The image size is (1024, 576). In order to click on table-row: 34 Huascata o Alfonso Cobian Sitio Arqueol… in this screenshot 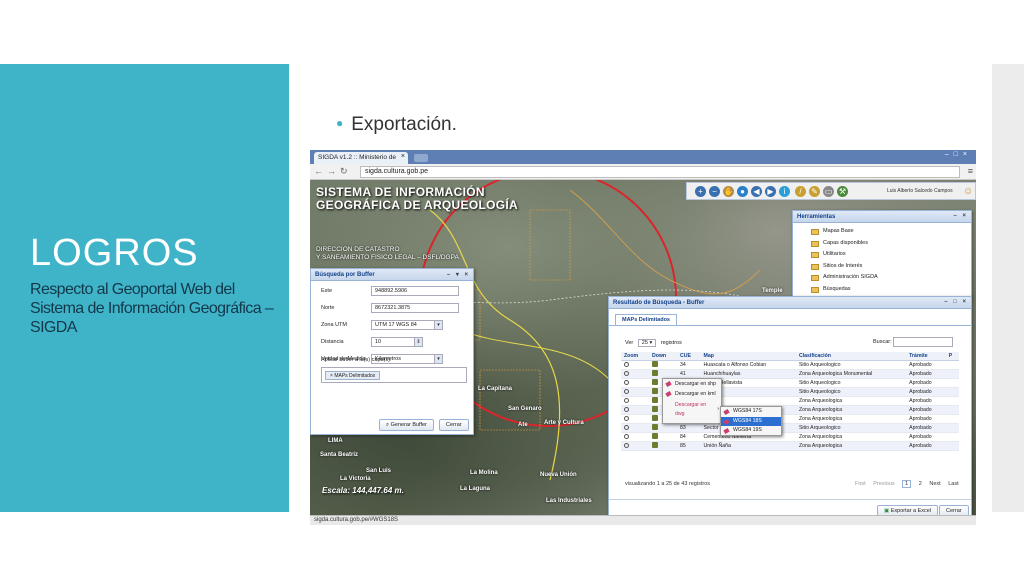, I will do `click(790, 365)`.